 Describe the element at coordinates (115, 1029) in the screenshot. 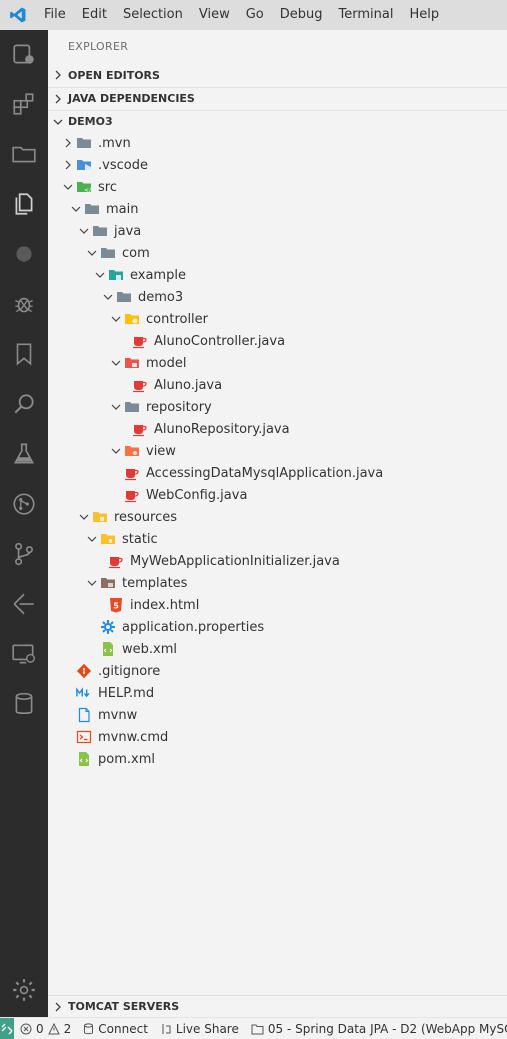

I see `connect-button: Connect` at that location.